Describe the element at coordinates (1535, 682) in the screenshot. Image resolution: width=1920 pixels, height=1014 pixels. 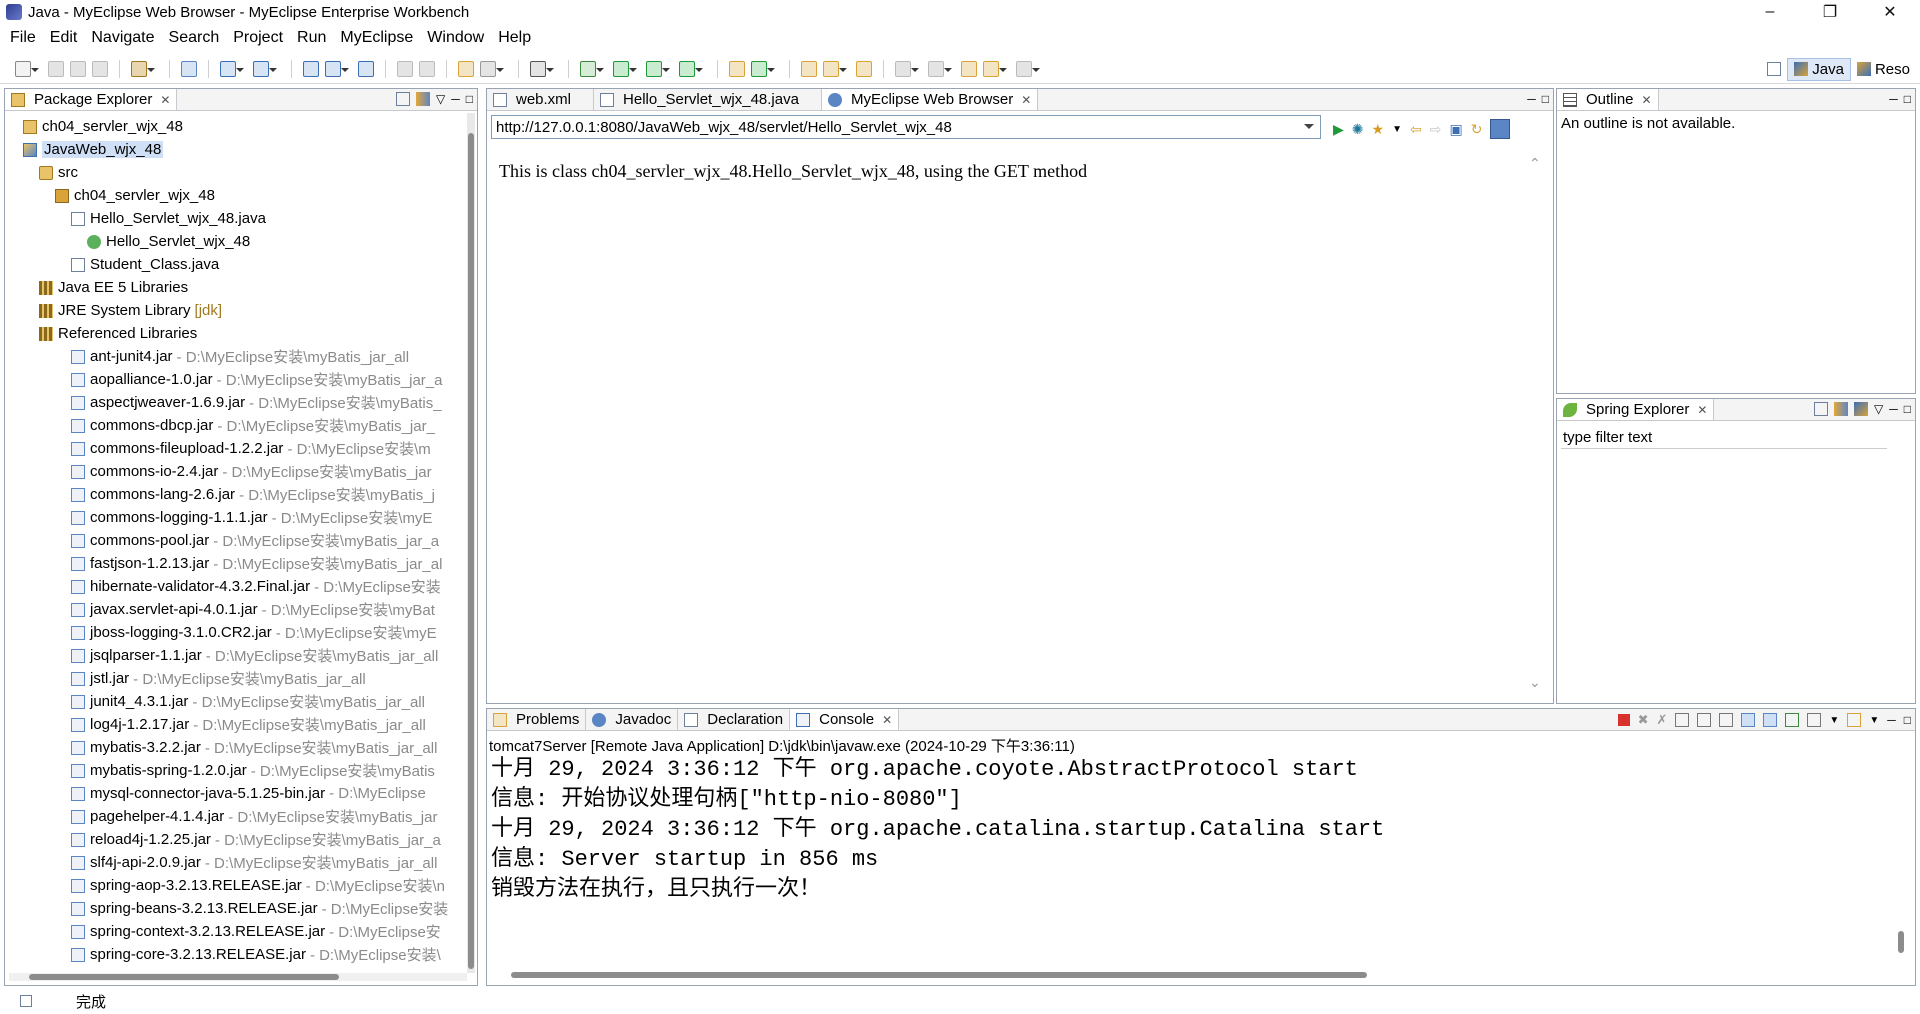
I see `scroll-down-icon: ⌄` at that location.